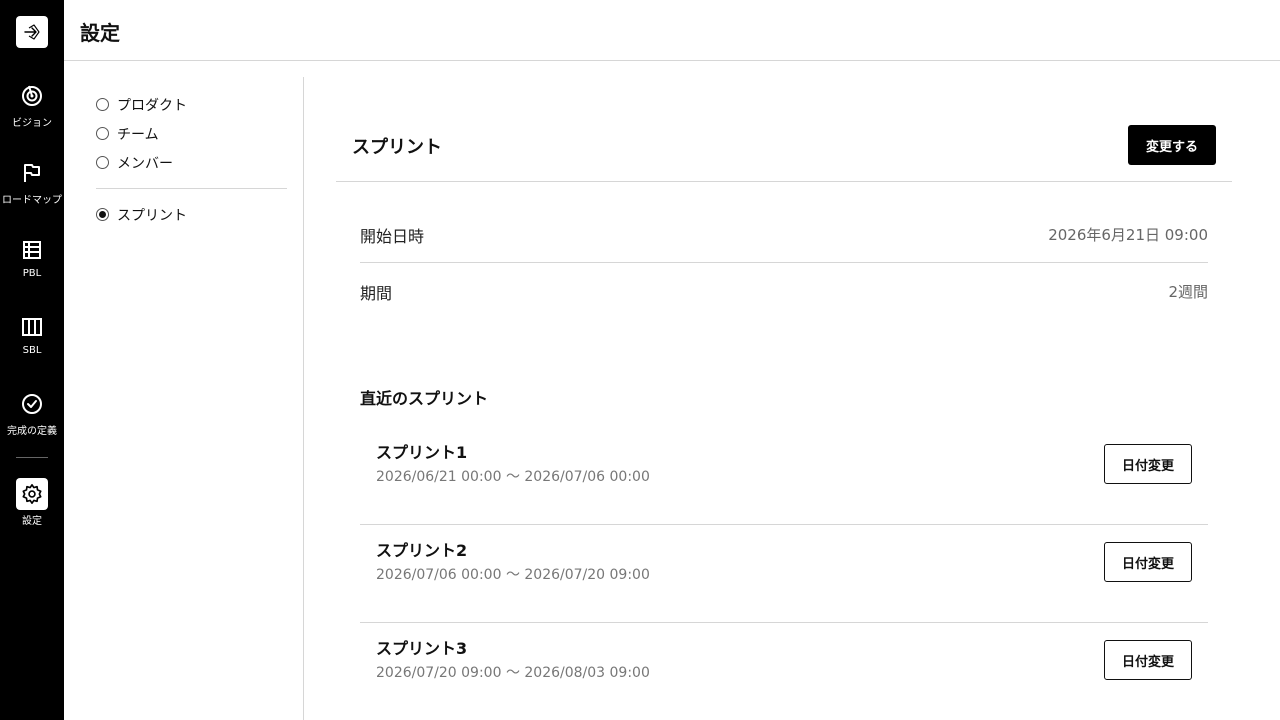 The height and width of the screenshot is (720, 1280). Describe the element at coordinates (513, 477) in the screenshot. I see `sprint-date-range: 2026/06/21 00:00 〜 2026/07/06 00:00` at that location.